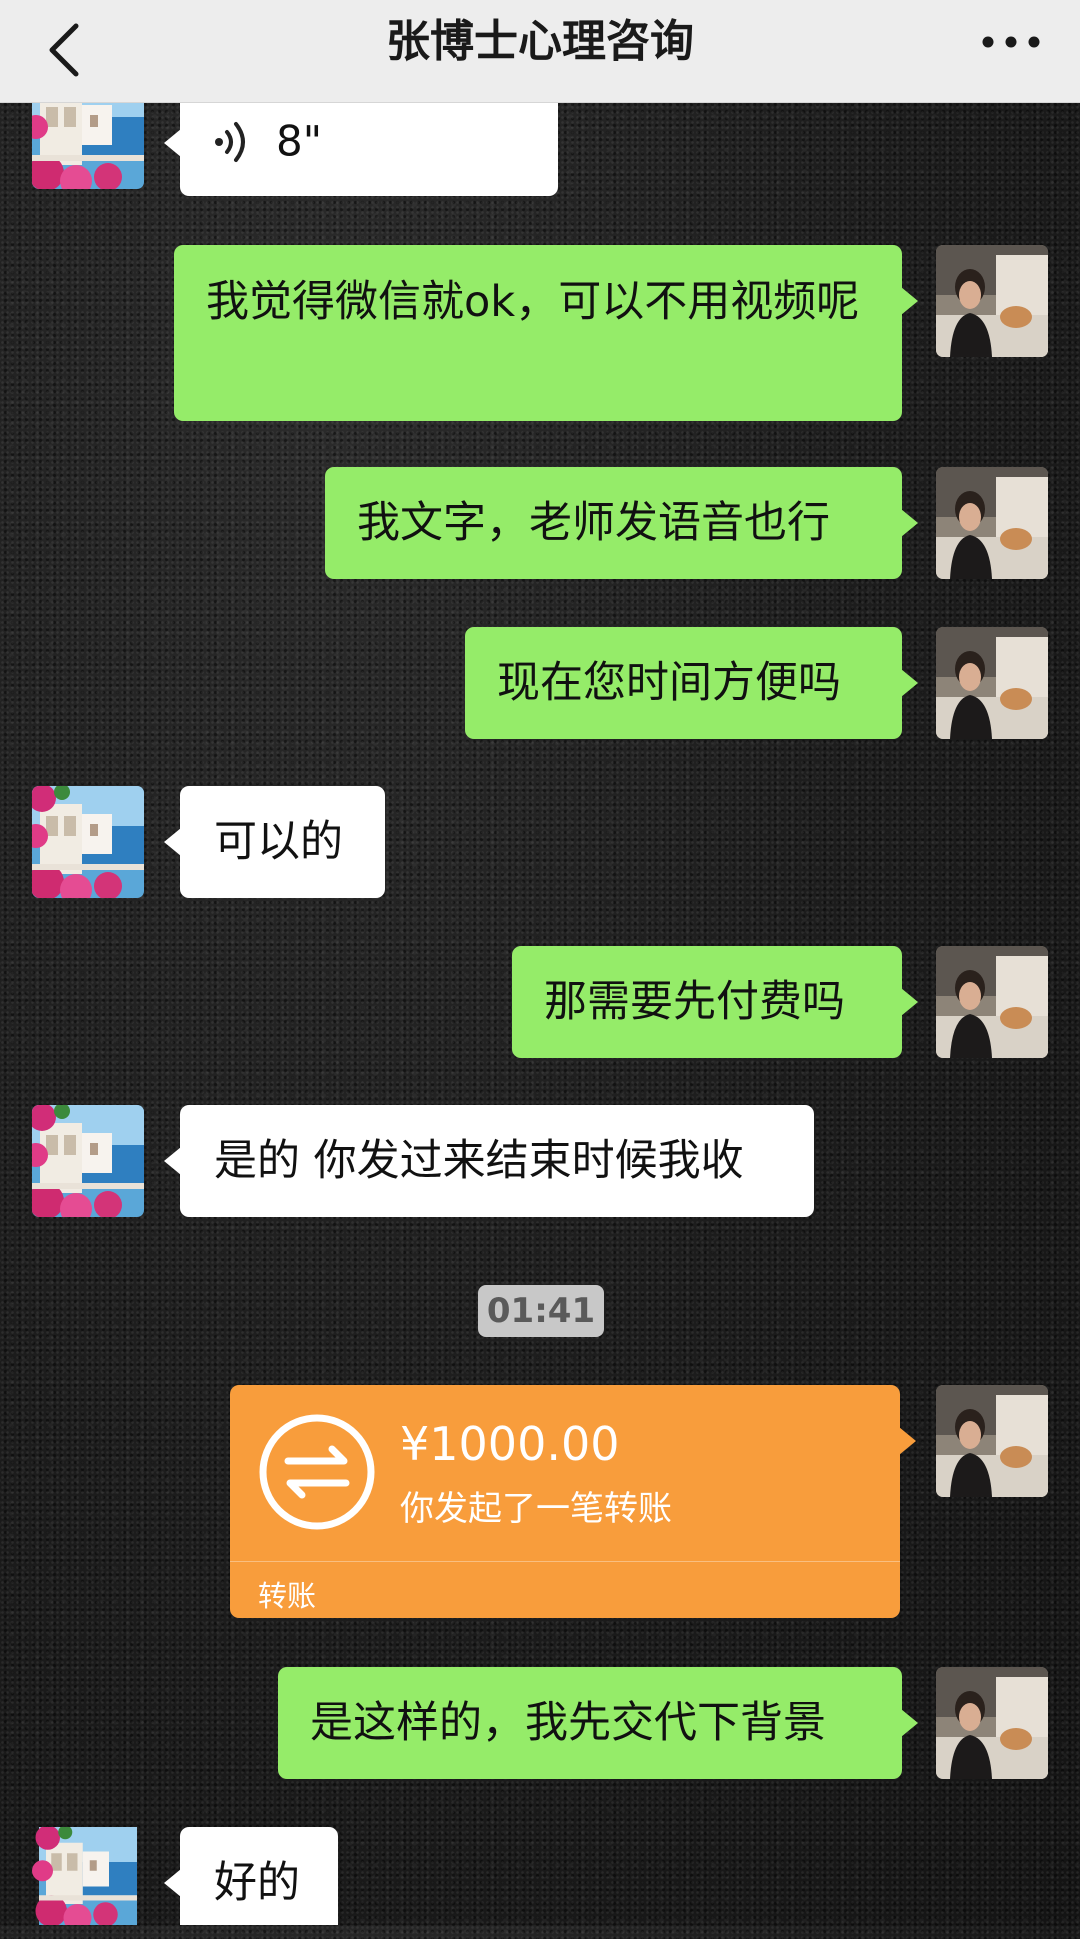 The image size is (1080, 1939). Describe the element at coordinates (691, 683) in the screenshot. I see `outgoing-text-message: 现在您时间方便吗` at that location.